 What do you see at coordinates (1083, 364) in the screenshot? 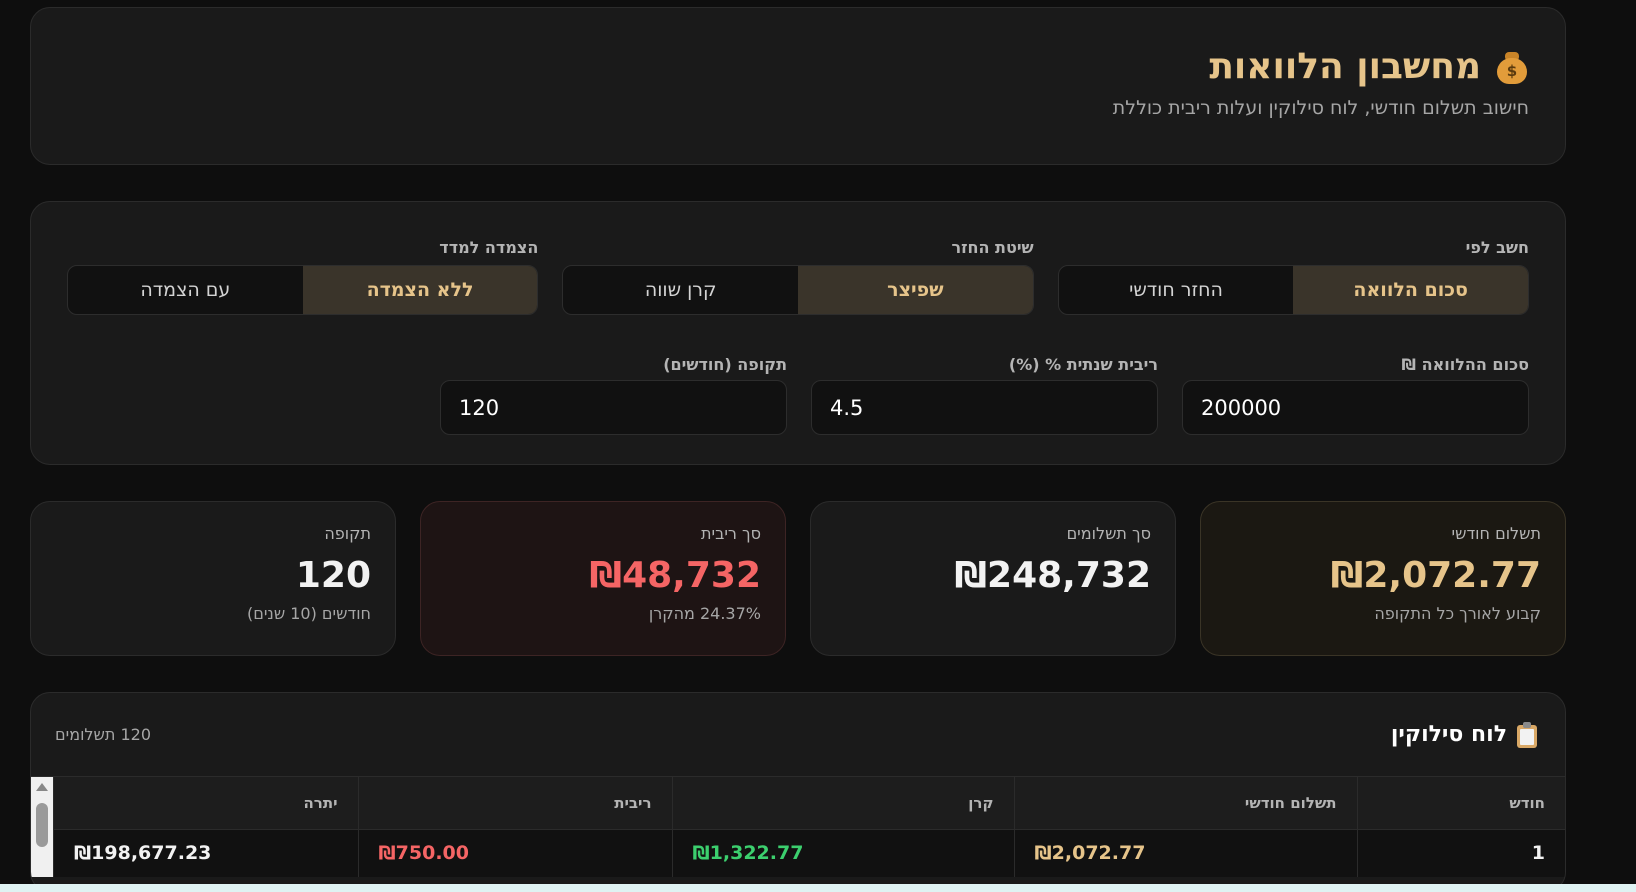
I see `rate-label: ריבית שנתית % (%)` at bounding box center [1083, 364].